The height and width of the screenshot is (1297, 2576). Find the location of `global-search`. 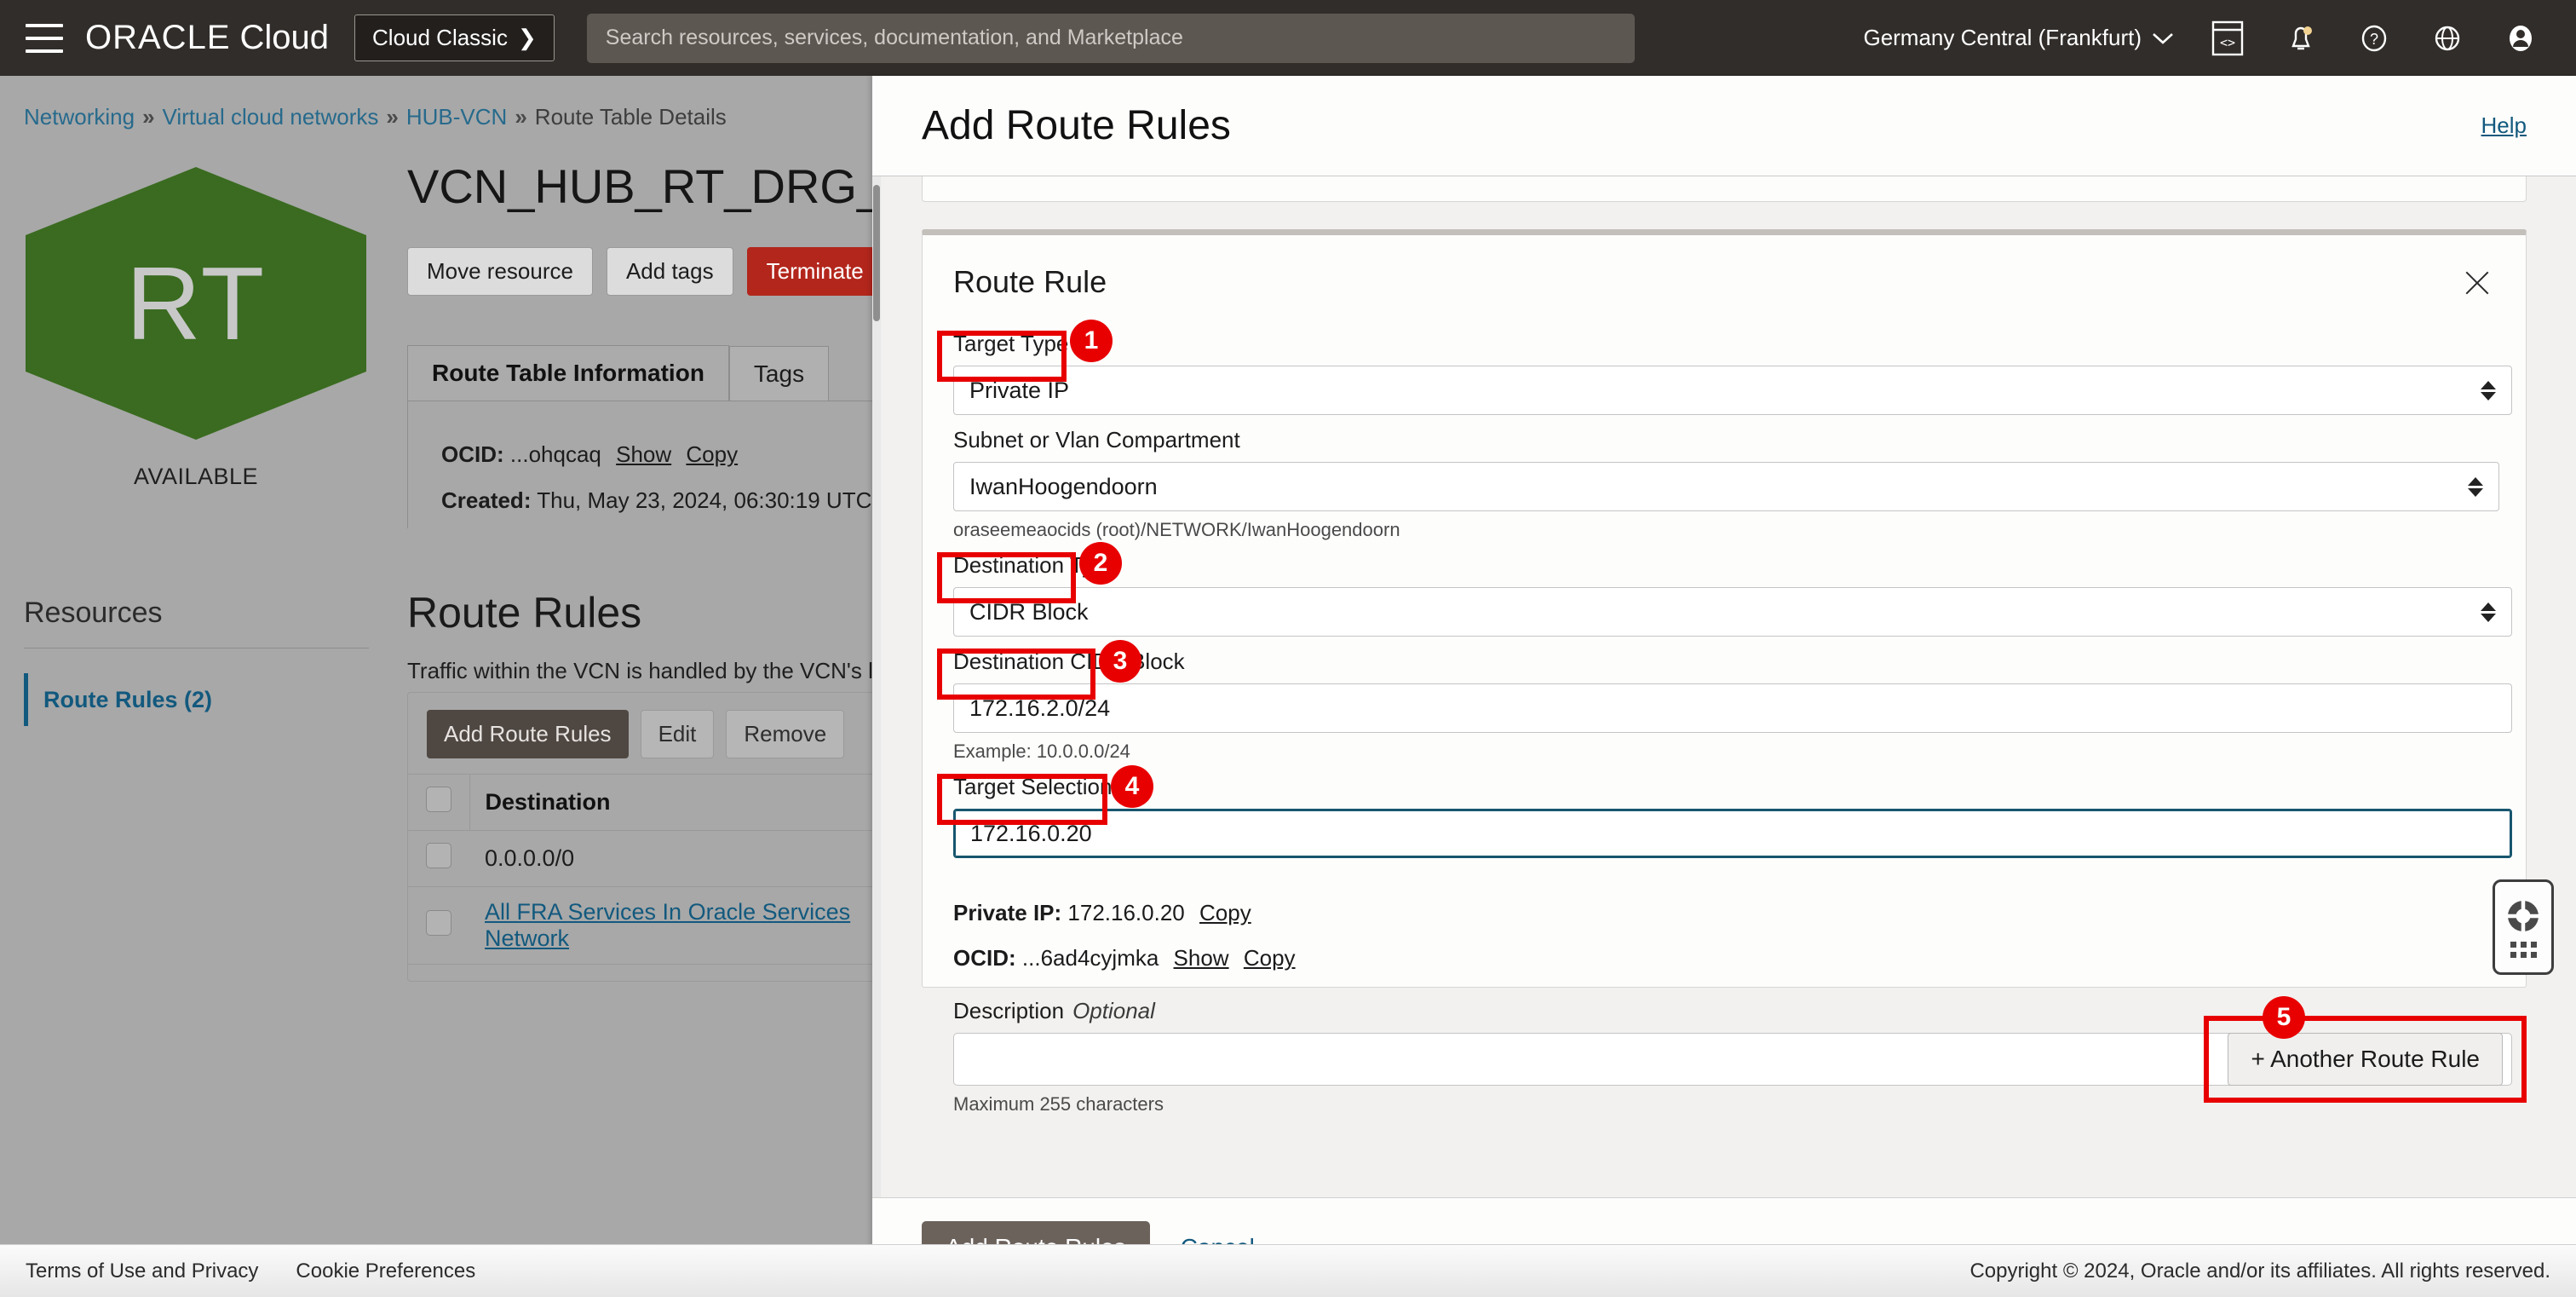

global-search is located at coordinates (1110, 38).